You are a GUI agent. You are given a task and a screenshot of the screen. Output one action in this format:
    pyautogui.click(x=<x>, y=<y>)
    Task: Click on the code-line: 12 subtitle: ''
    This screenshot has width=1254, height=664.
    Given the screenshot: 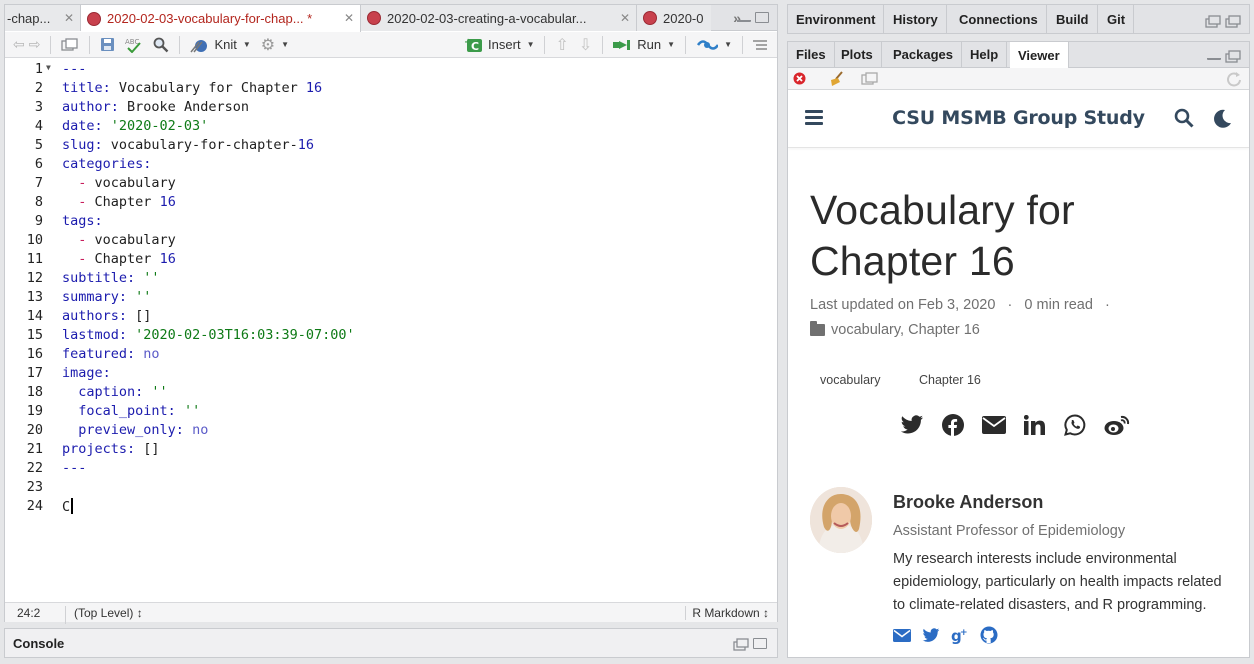 What is the action you would take?
    pyautogui.click(x=390, y=279)
    